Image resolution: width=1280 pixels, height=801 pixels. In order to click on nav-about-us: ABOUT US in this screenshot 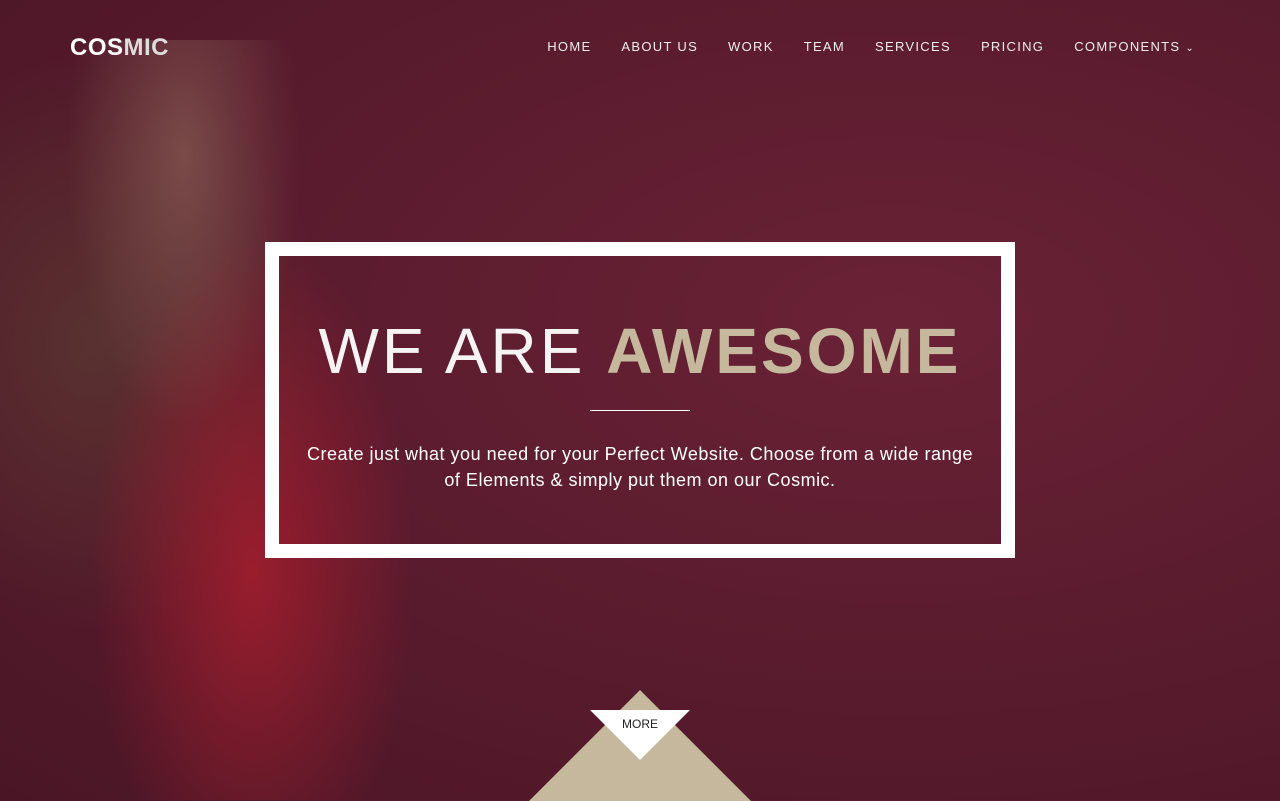, I will do `click(659, 46)`.